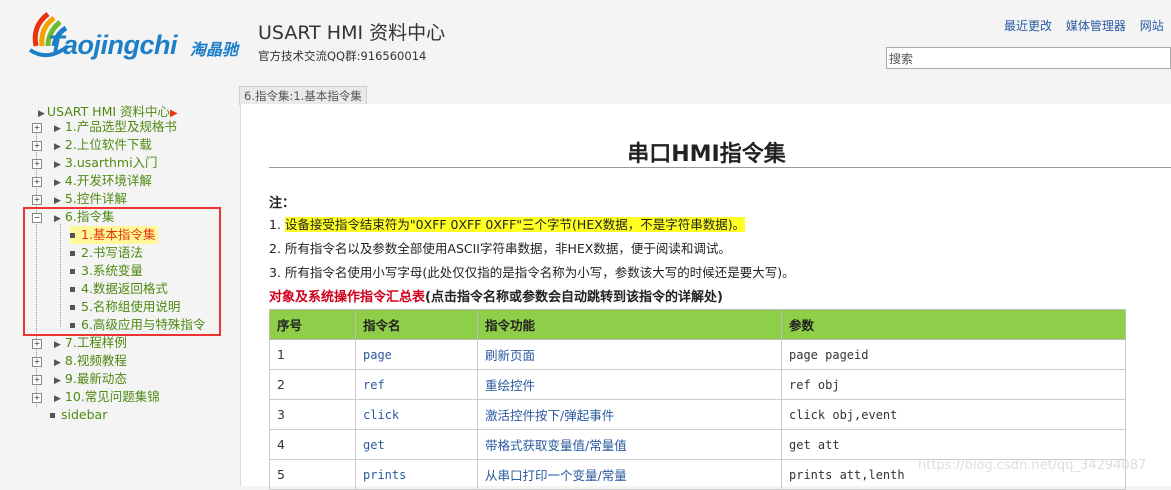 The image size is (1171, 490). I want to click on sidebar-item-label: 2.上位软件下载, so click(108, 144).